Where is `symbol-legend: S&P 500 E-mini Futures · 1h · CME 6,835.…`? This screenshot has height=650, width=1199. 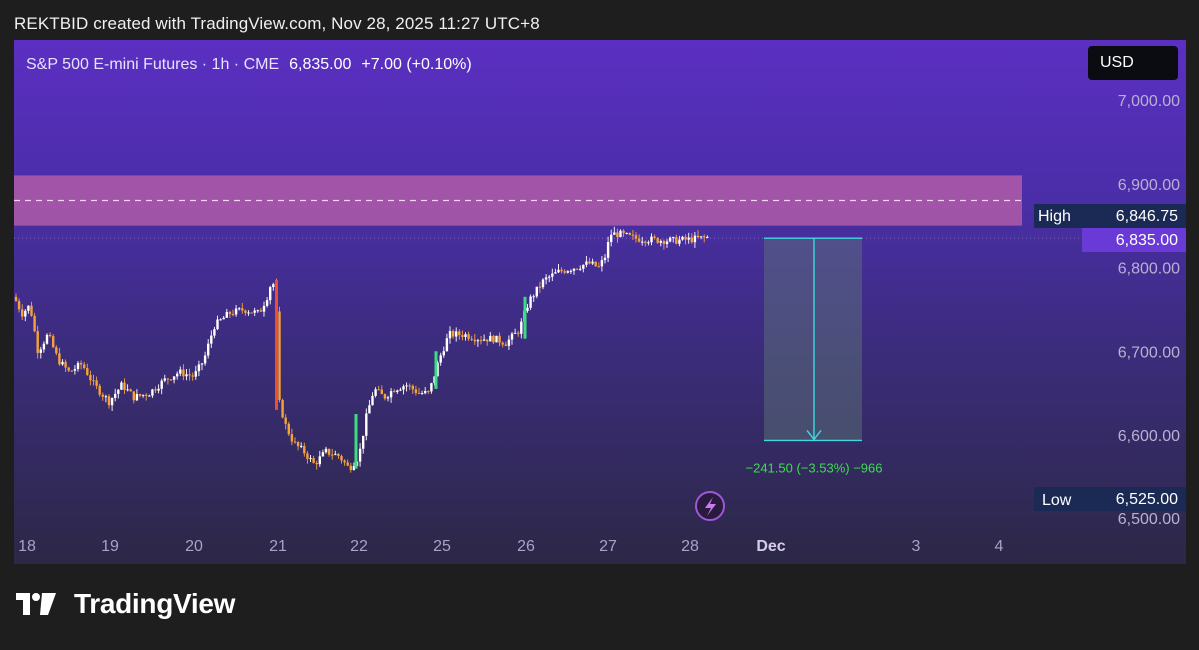
symbol-legend: S&P 500 E-mini Futures · 1h · CME 6,835.… is located at coordinates (249, 65).